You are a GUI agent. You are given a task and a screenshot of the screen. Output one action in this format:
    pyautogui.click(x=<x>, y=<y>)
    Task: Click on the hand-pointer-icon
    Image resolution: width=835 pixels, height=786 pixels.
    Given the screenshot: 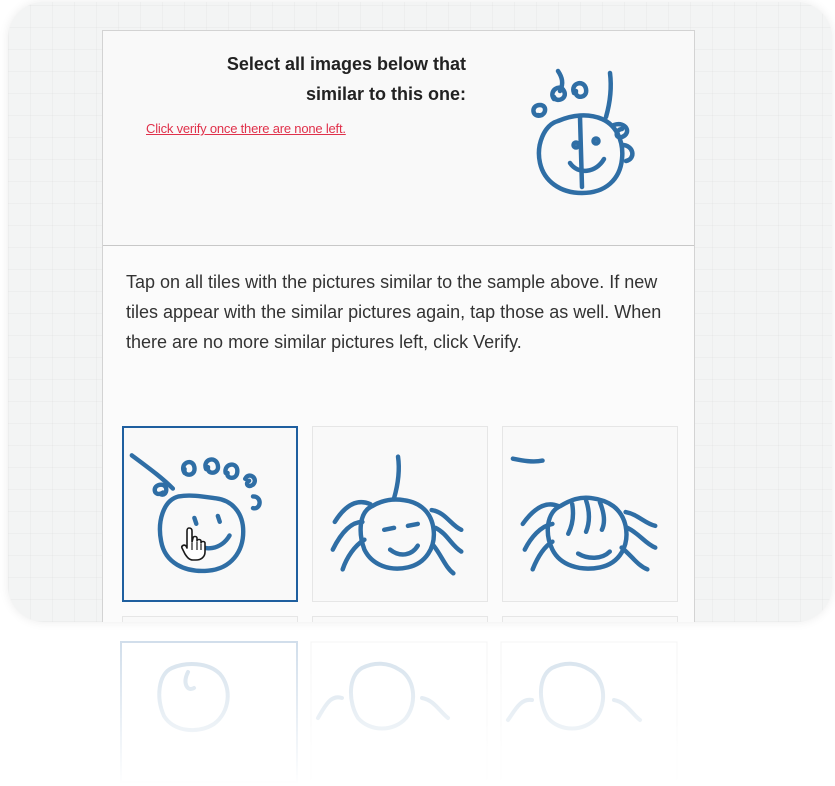 What is the action you would take?
    pyautogui.click(x=193, y=544)
    